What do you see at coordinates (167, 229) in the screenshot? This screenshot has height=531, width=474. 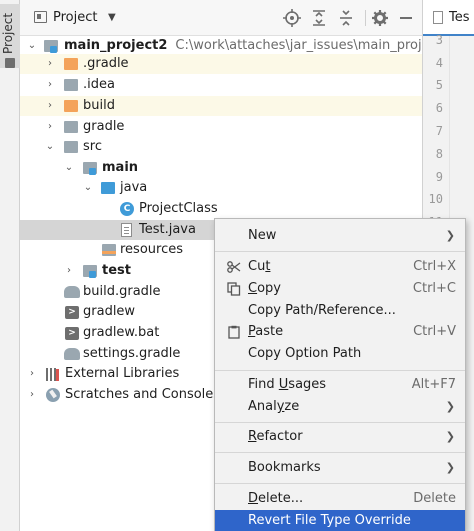 I see `tree-item-label: Test.java` at bounding box center [167, 229].